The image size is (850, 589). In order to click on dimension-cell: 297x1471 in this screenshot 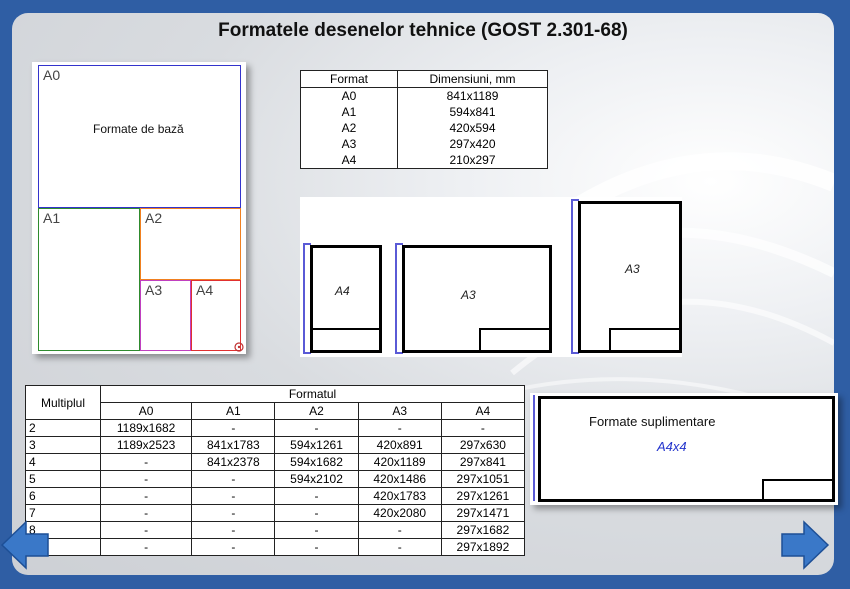, I will do `click(483, 513)`.